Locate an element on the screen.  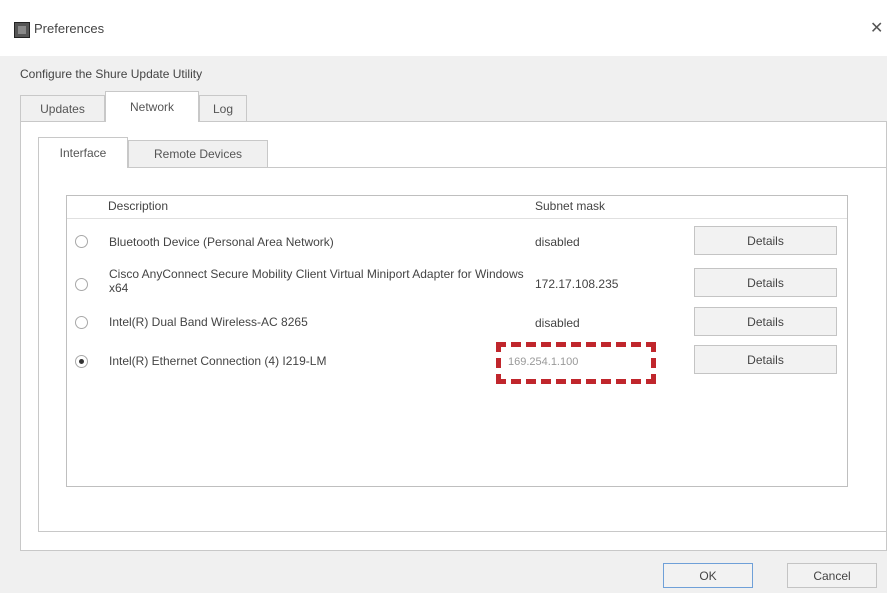
header-divider is located at coordinates (457, 218).